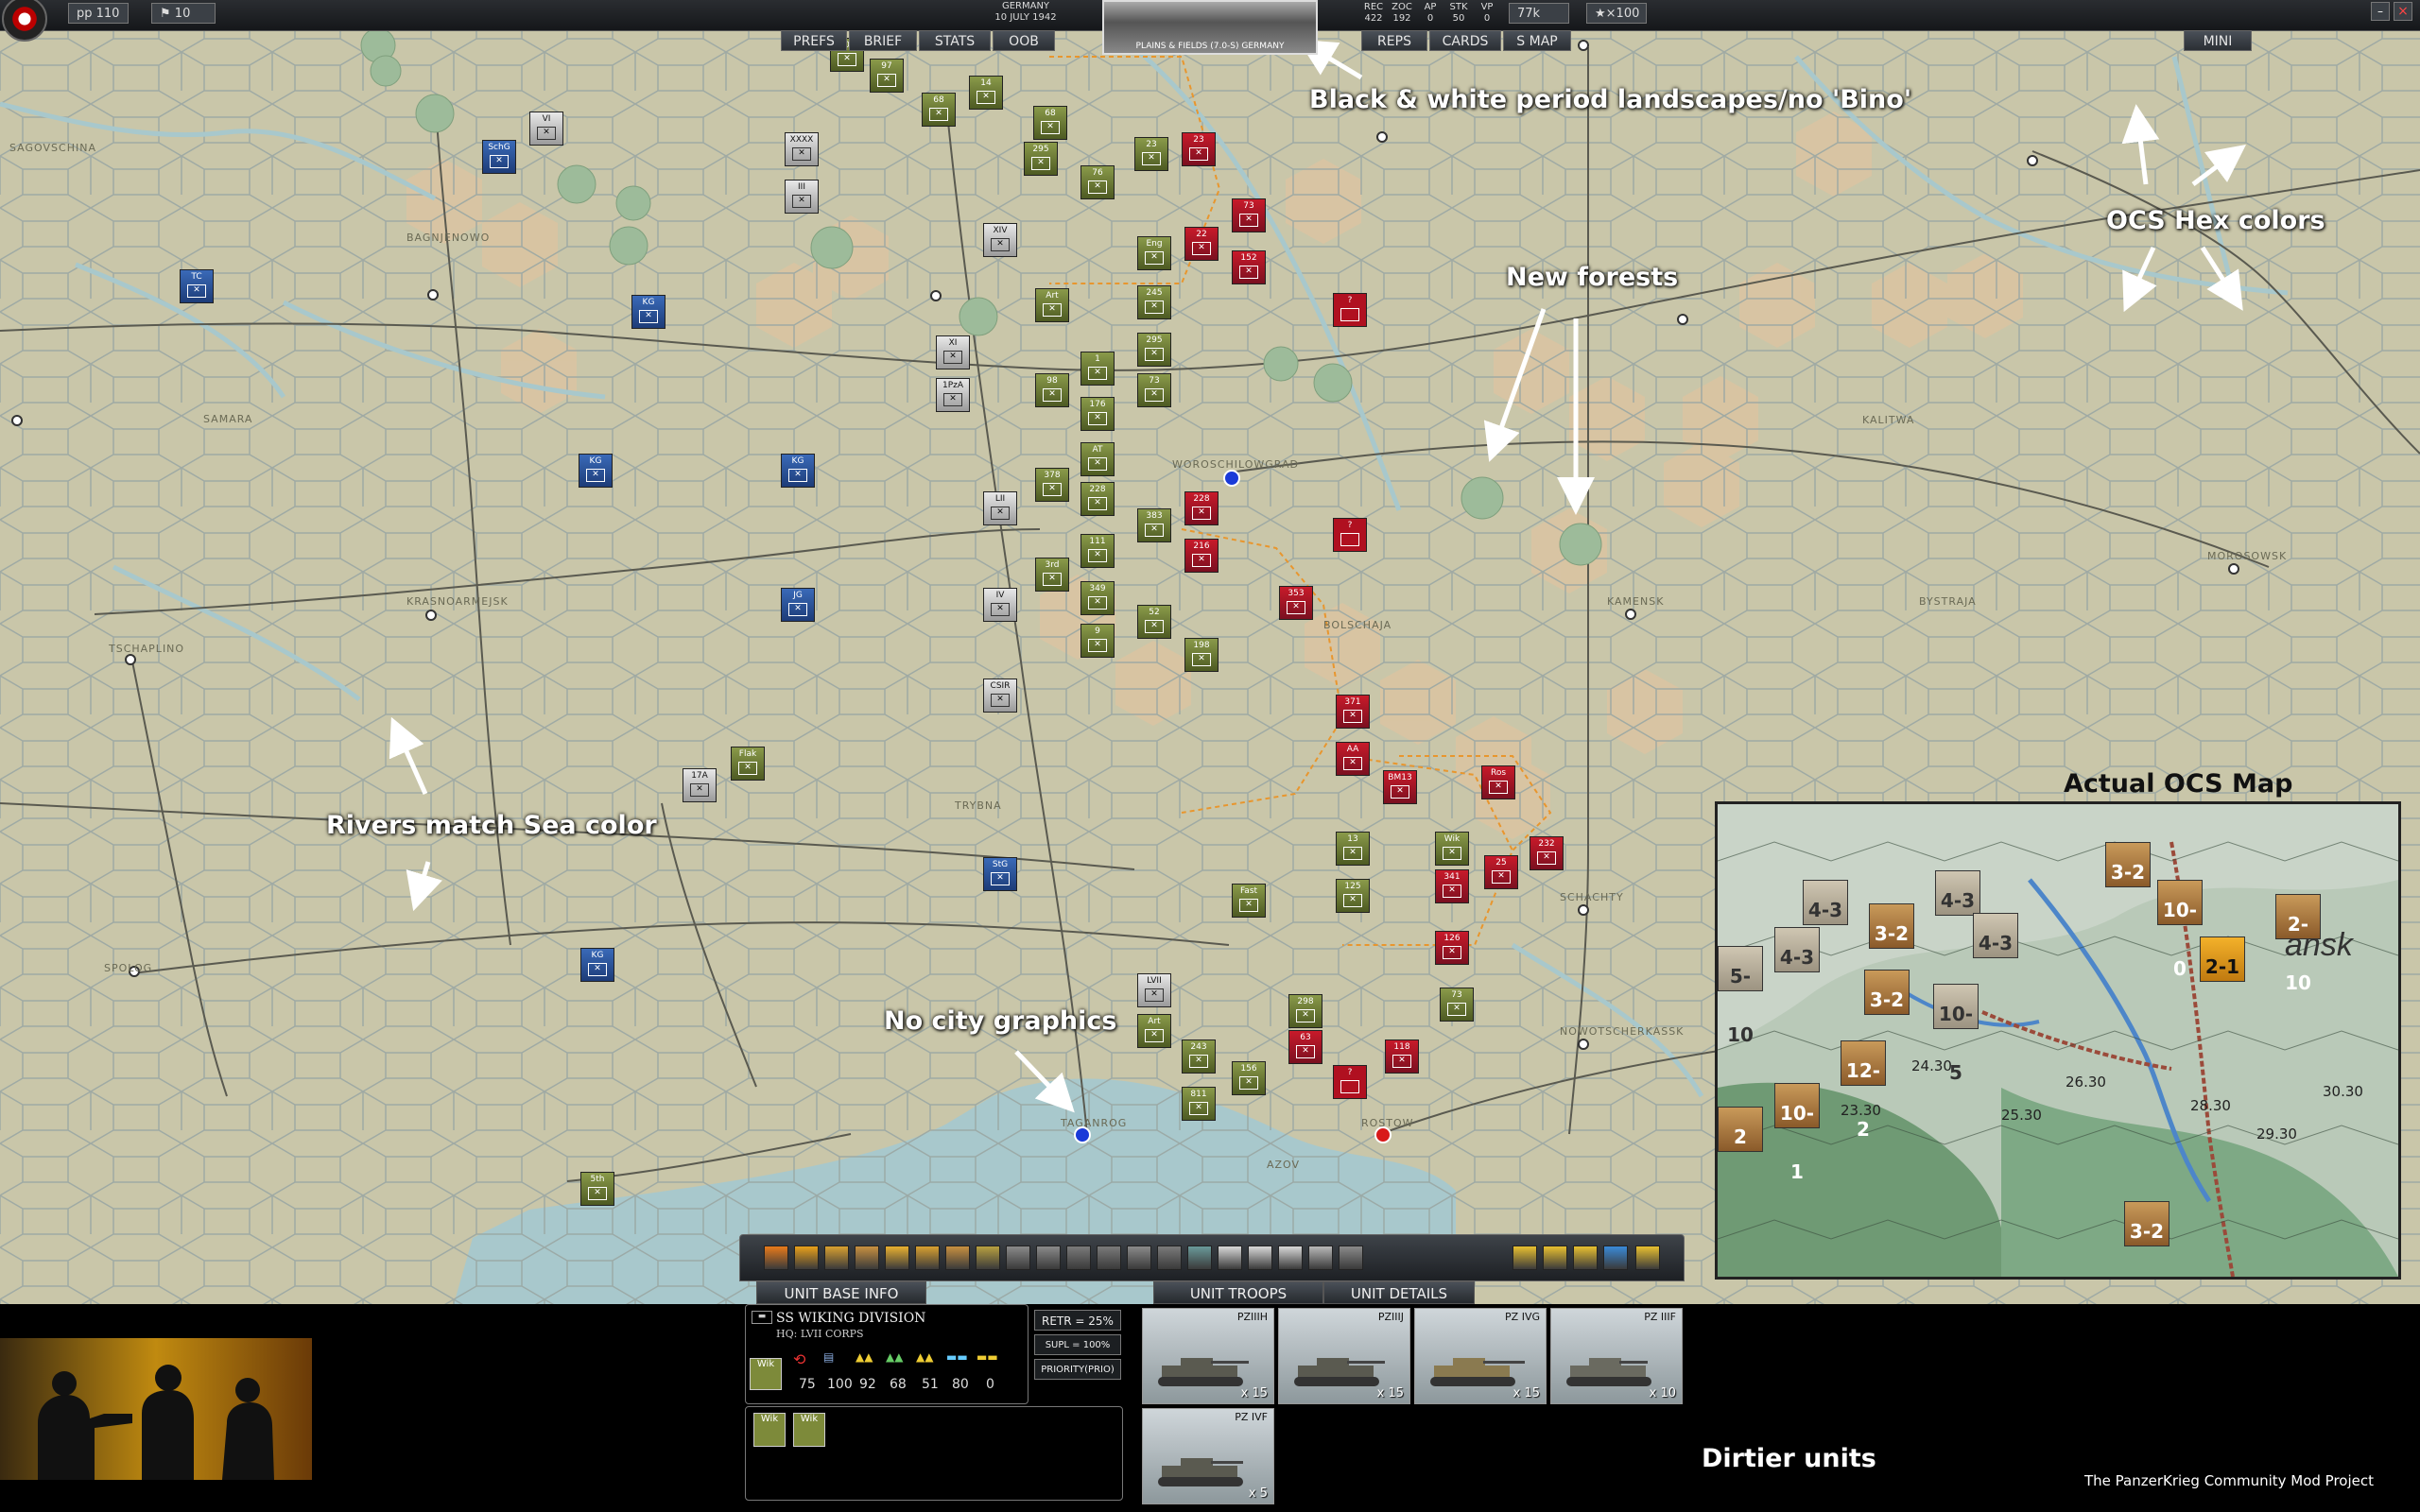 Image resolution: width=2420 pixels, height=1512 pixels. What do you see at coordinates (1169, 1258) in the screenshot?
I see `dig-icon` at bounding box center [1169, 1258].